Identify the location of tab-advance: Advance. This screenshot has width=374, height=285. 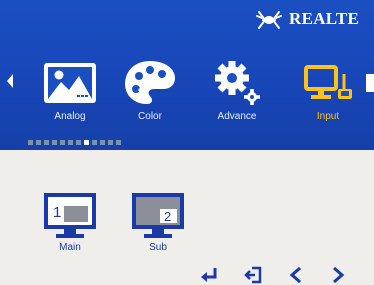
(237, 91).